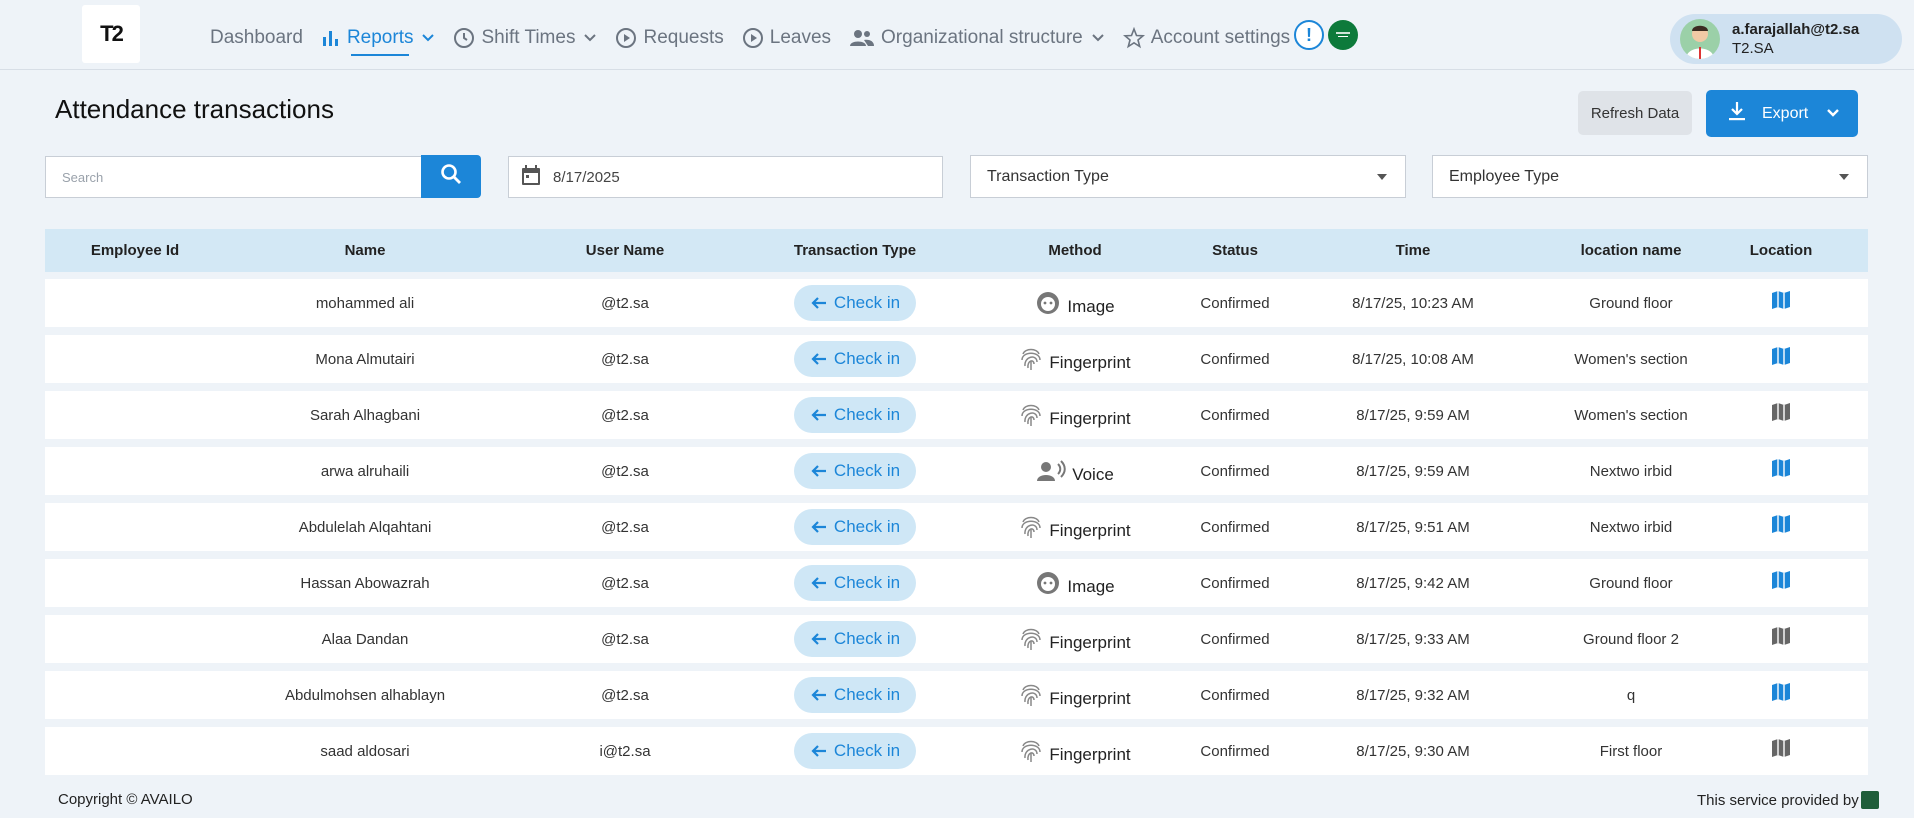 The width and height of the screenshot is (1914, 818). Describe the element at coordinates (1048, 303) in the screenshot. I see `face-icon` at that location.